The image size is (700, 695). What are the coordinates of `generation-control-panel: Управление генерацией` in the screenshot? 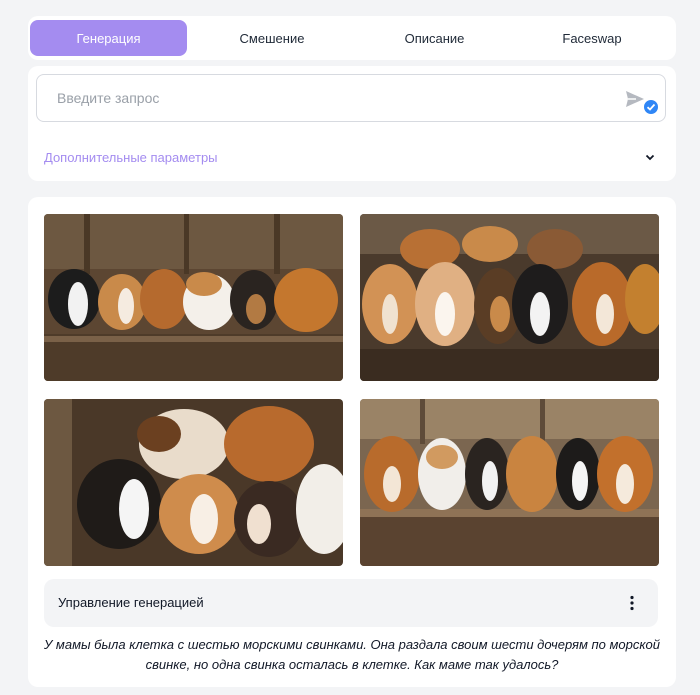 It's located at (351, 603).